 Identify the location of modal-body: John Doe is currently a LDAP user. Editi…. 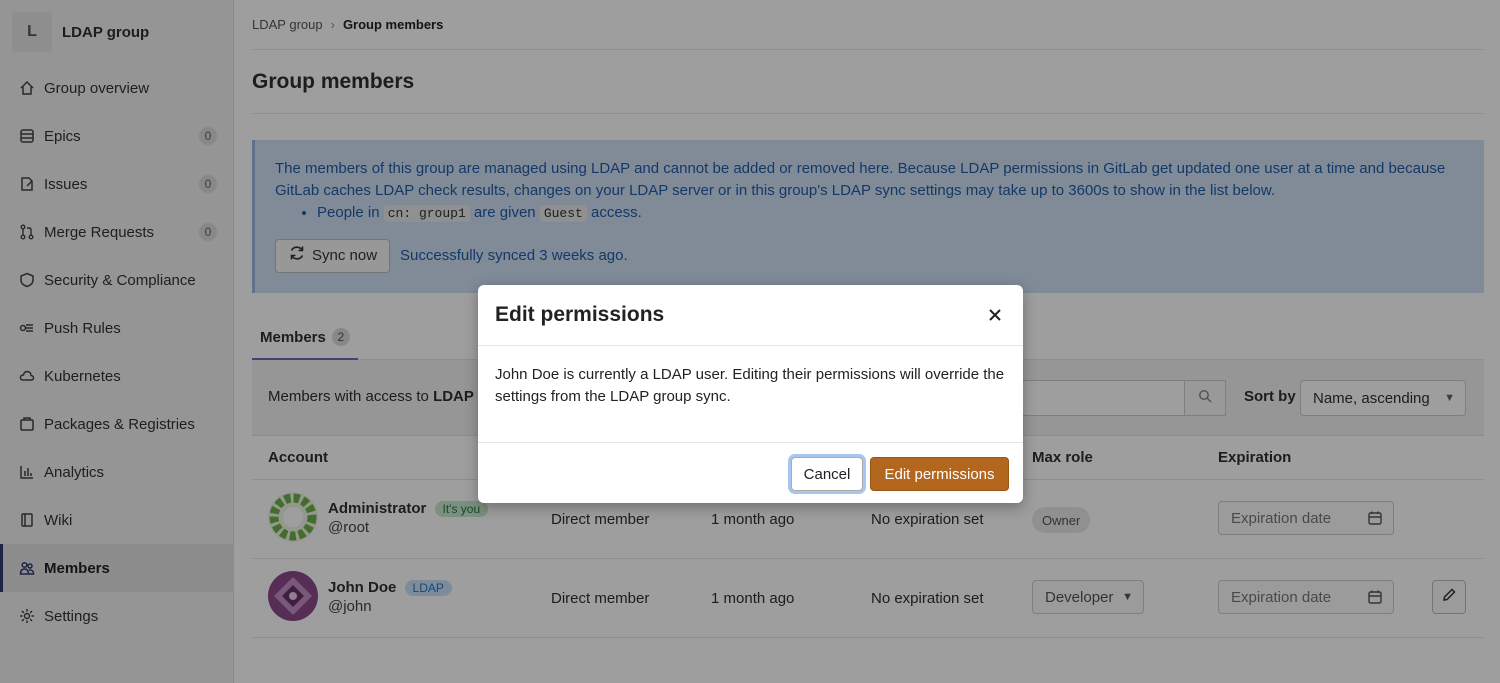
(750, 394).